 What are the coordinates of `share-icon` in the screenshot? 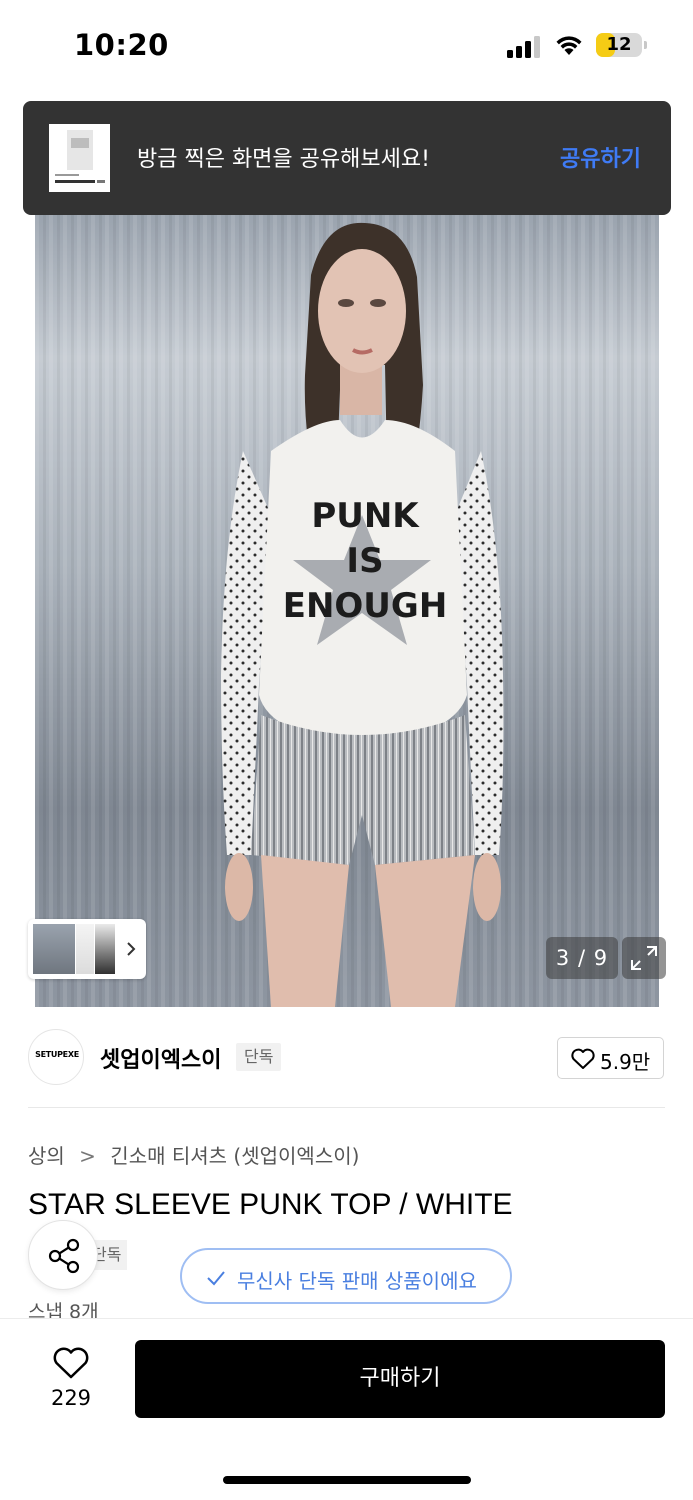 It's located at (64, 1256).